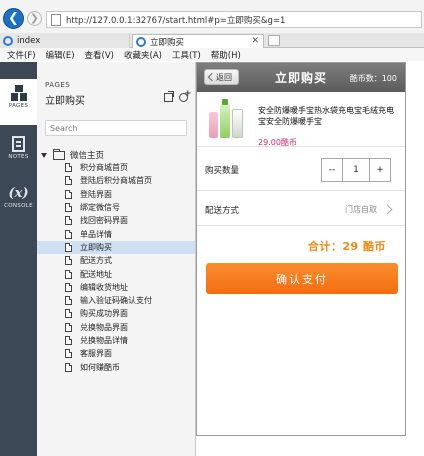 Image resolution: width=424 pixels, height=456 pixels. Describe the element at coordinates (58, 85) in the screenshot. I see `panel-section-label: PAGES` at that location.